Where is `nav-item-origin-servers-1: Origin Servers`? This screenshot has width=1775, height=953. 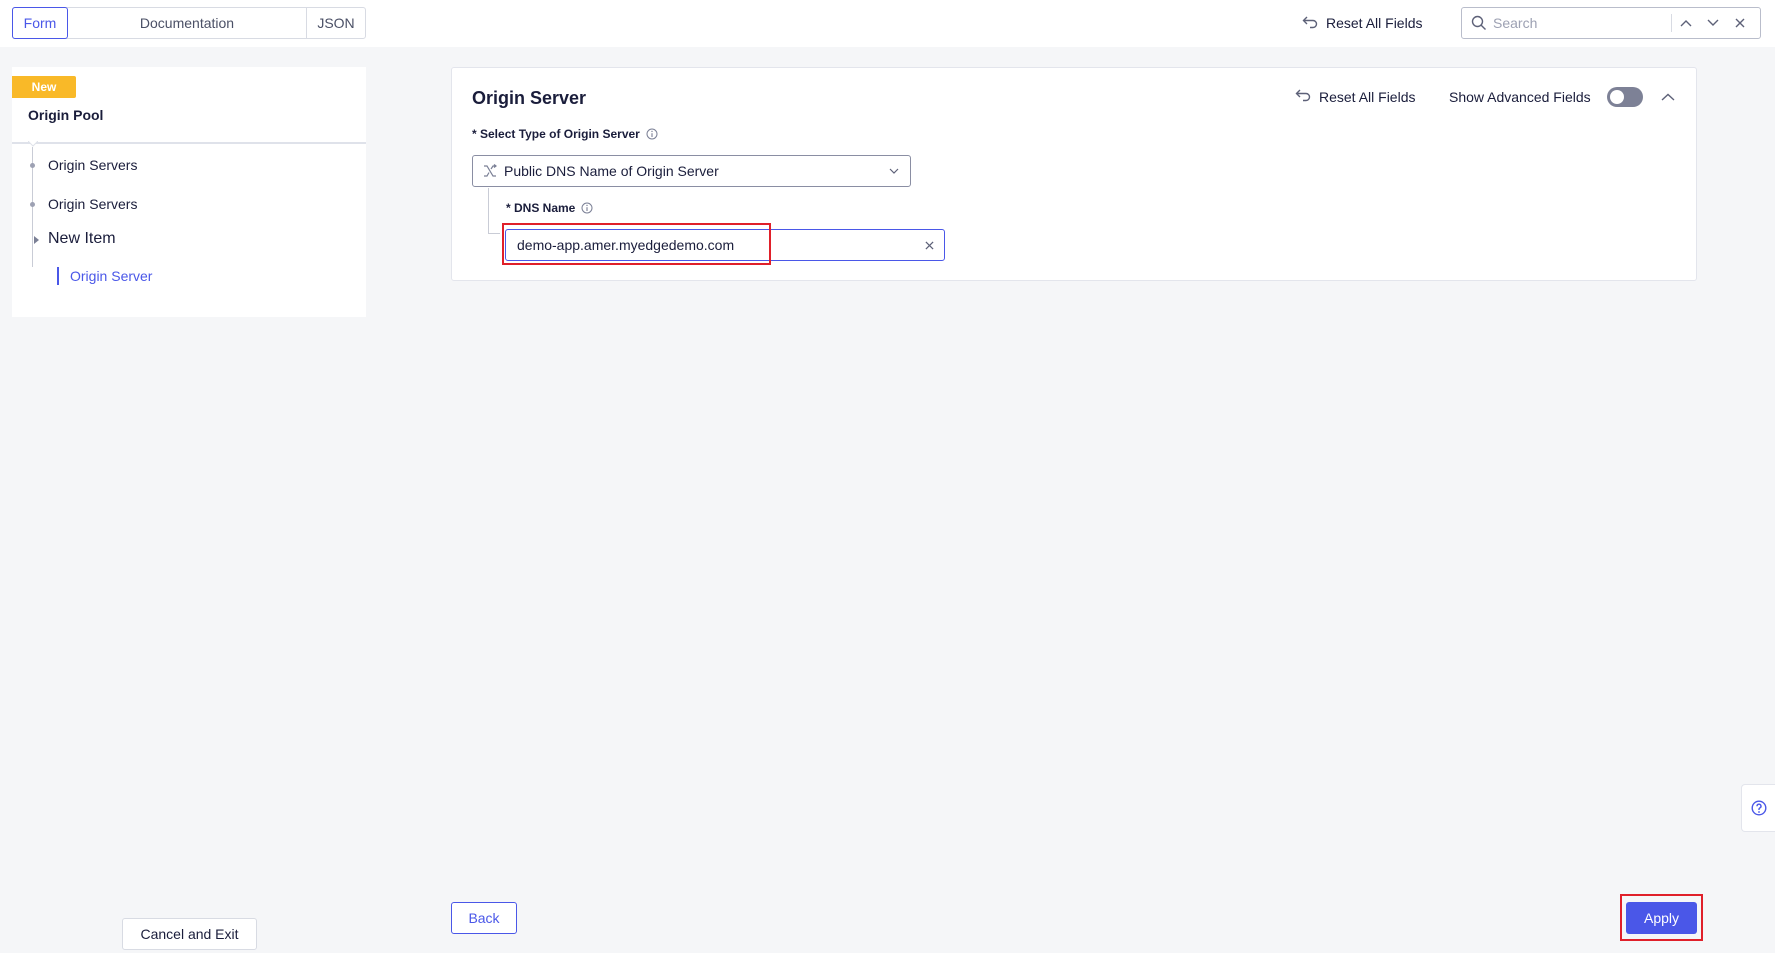
nav-item-origin-servers-1: Origin Servers is located at coordinates (92, 165).